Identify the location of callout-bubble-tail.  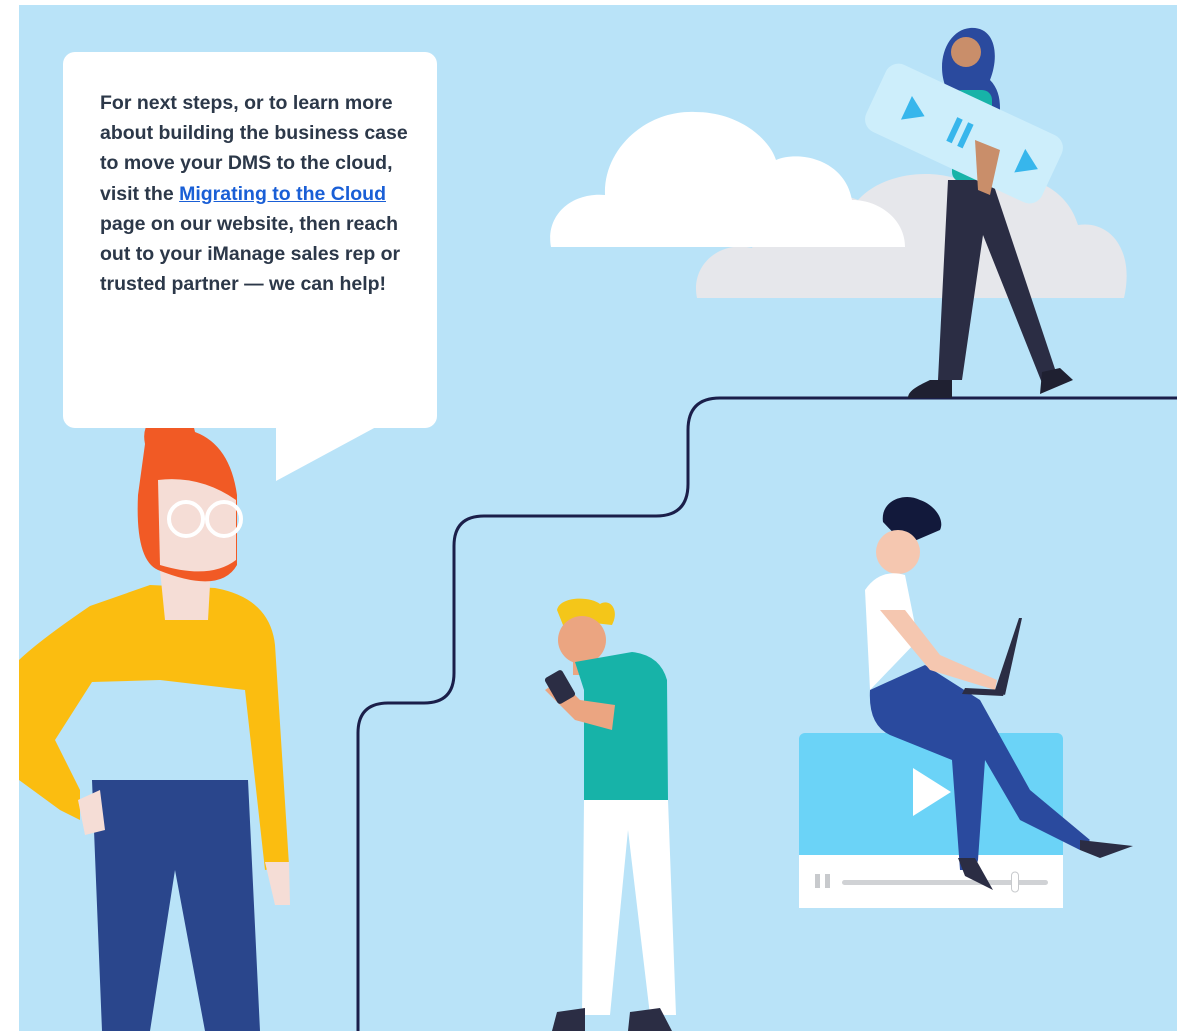
(326, 454).